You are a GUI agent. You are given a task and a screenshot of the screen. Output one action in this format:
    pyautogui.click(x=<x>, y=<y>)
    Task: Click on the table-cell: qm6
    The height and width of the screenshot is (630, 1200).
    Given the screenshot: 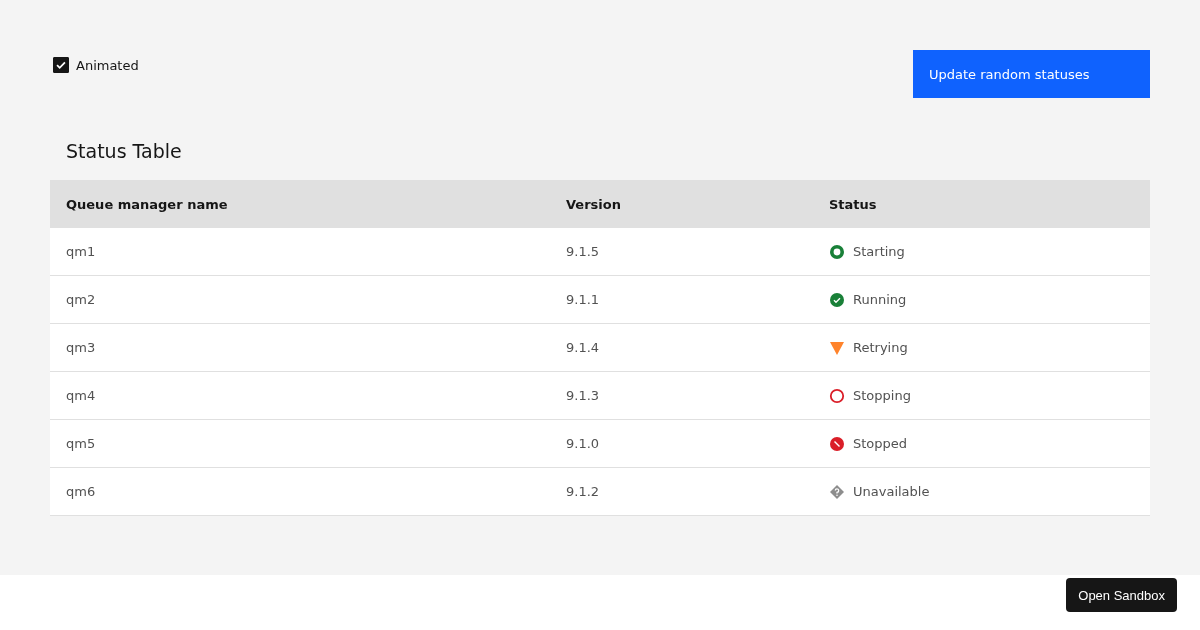 What is the action you would take?
    pyautogui.click(x=300, y=491)
    